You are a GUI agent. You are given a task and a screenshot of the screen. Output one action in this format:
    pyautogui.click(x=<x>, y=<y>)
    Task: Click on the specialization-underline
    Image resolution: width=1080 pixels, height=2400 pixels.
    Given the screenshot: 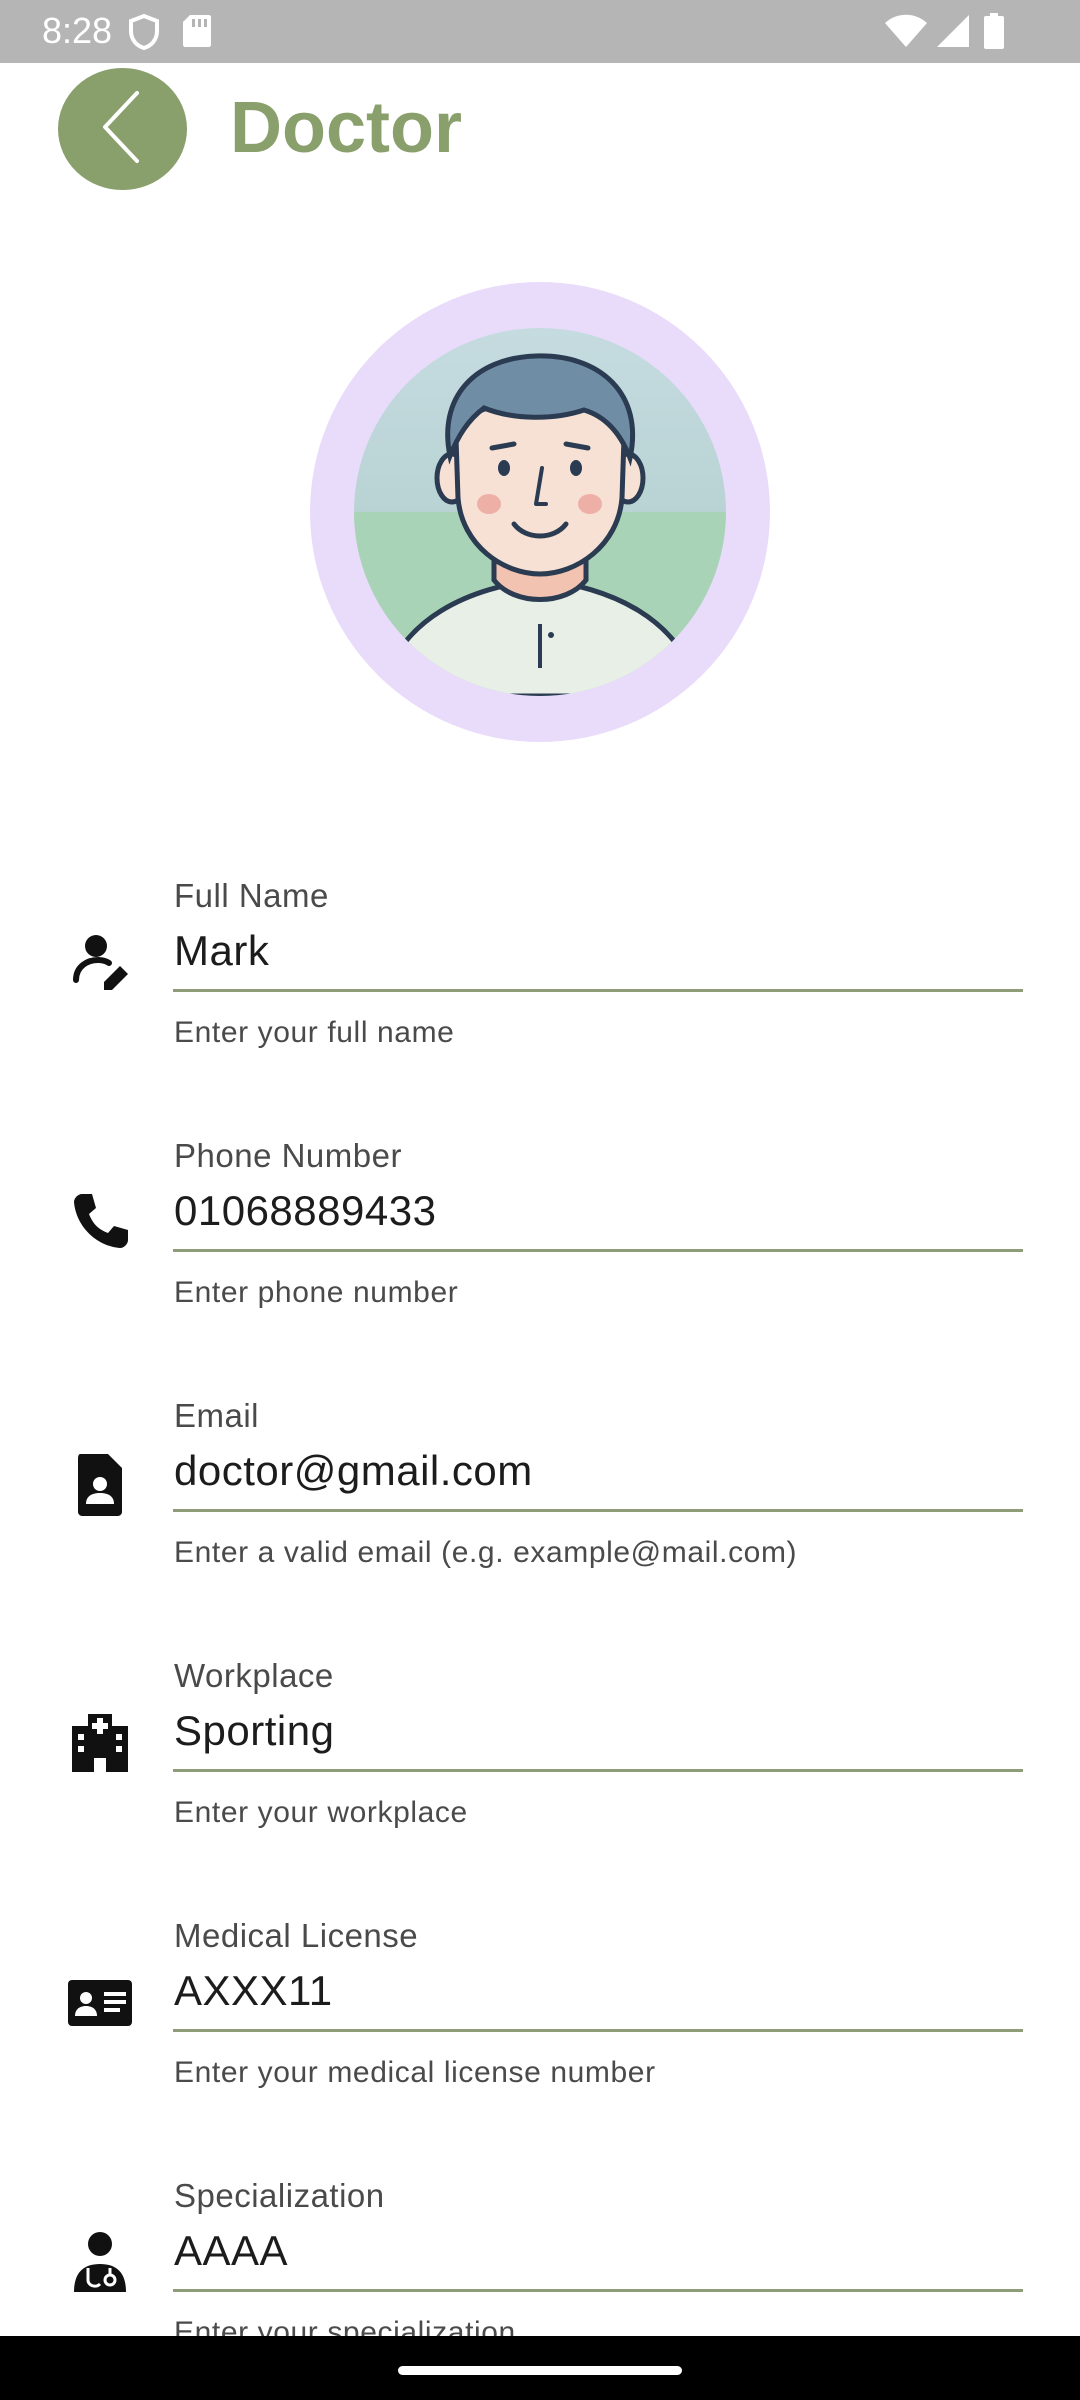 What is the action you would take?
    pyautogui.click(x=598, y=2290)
    